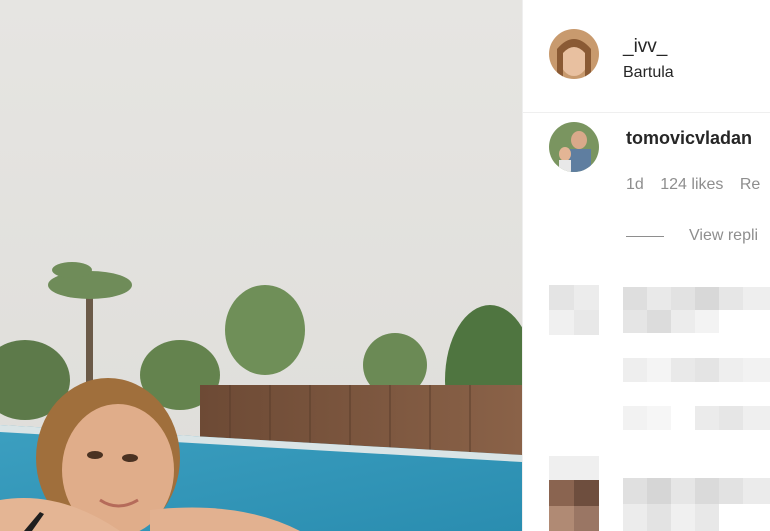  Describe the element at coordinates (696, 418) in the screenshot. I see `blurred-view-replies` at that location.